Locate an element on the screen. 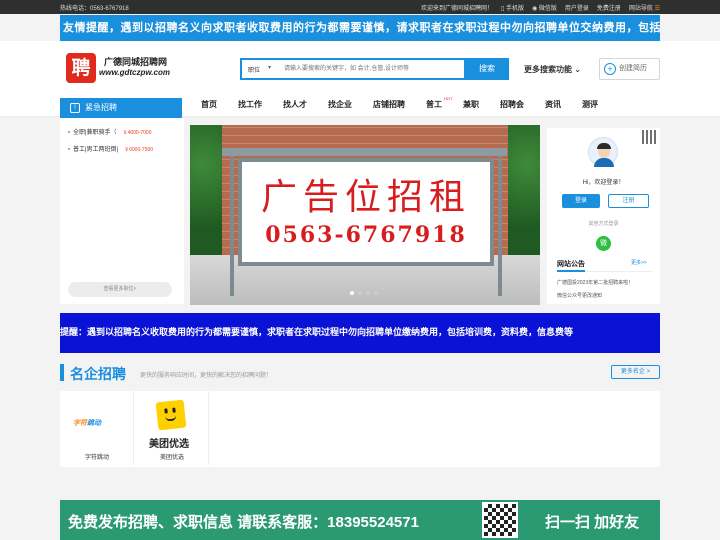  chevron-down-icon: ▾ is located at coordinates (269, 67).